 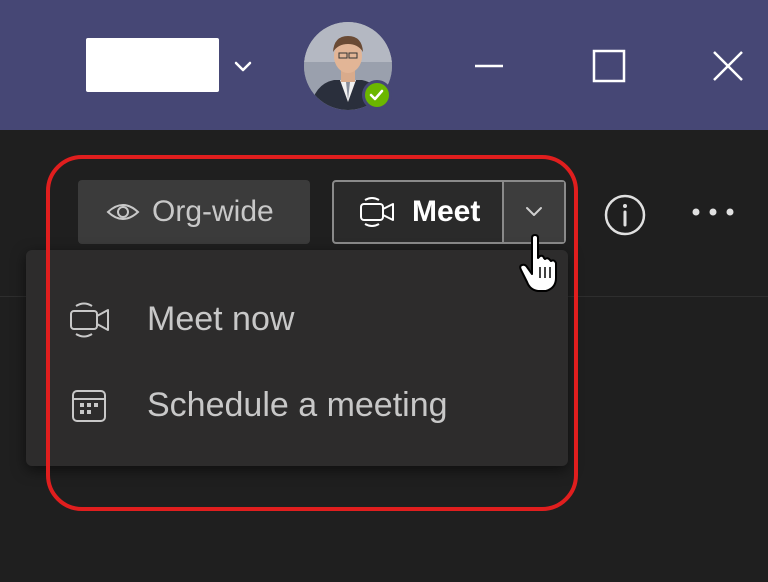 I want to click on minimize-icon, so click(x=489, y=66).